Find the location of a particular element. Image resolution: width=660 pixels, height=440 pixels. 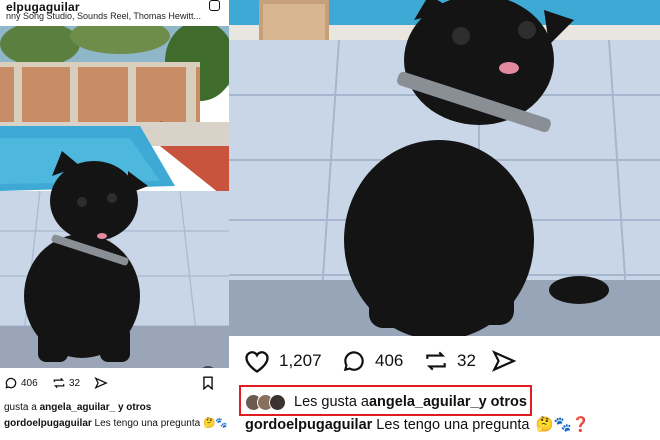

liked-by-text: gusta a angela_aguilar_ y otros is located at coordinates (77, 407).